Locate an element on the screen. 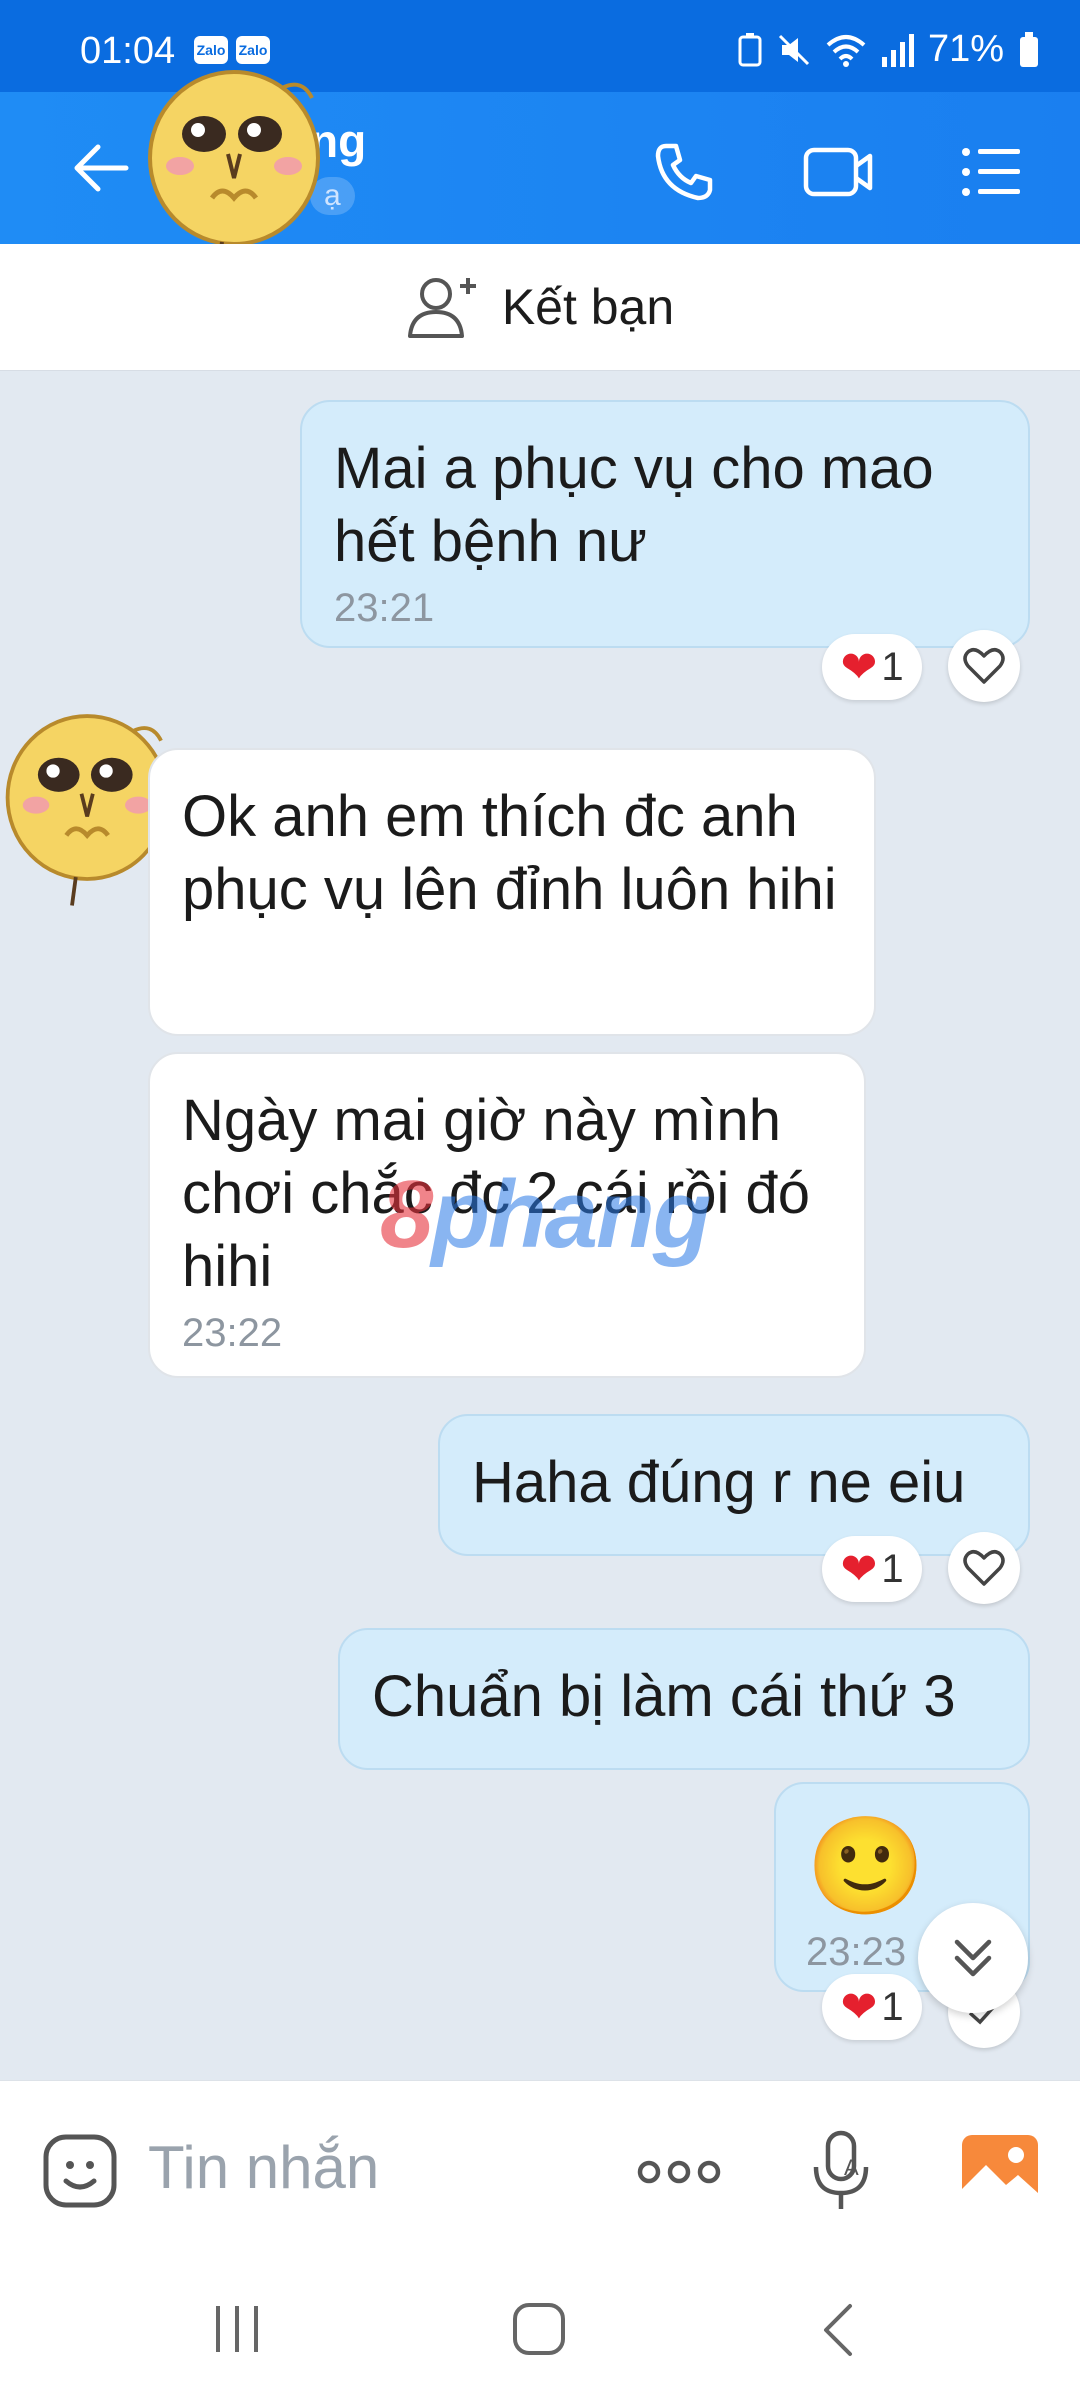 This screenshot has height=2400, width=1080. message-bubble-sent: Mai a phục vụ cho mao hết bệnh nư 23:21 is located at coordinates (665, 524).